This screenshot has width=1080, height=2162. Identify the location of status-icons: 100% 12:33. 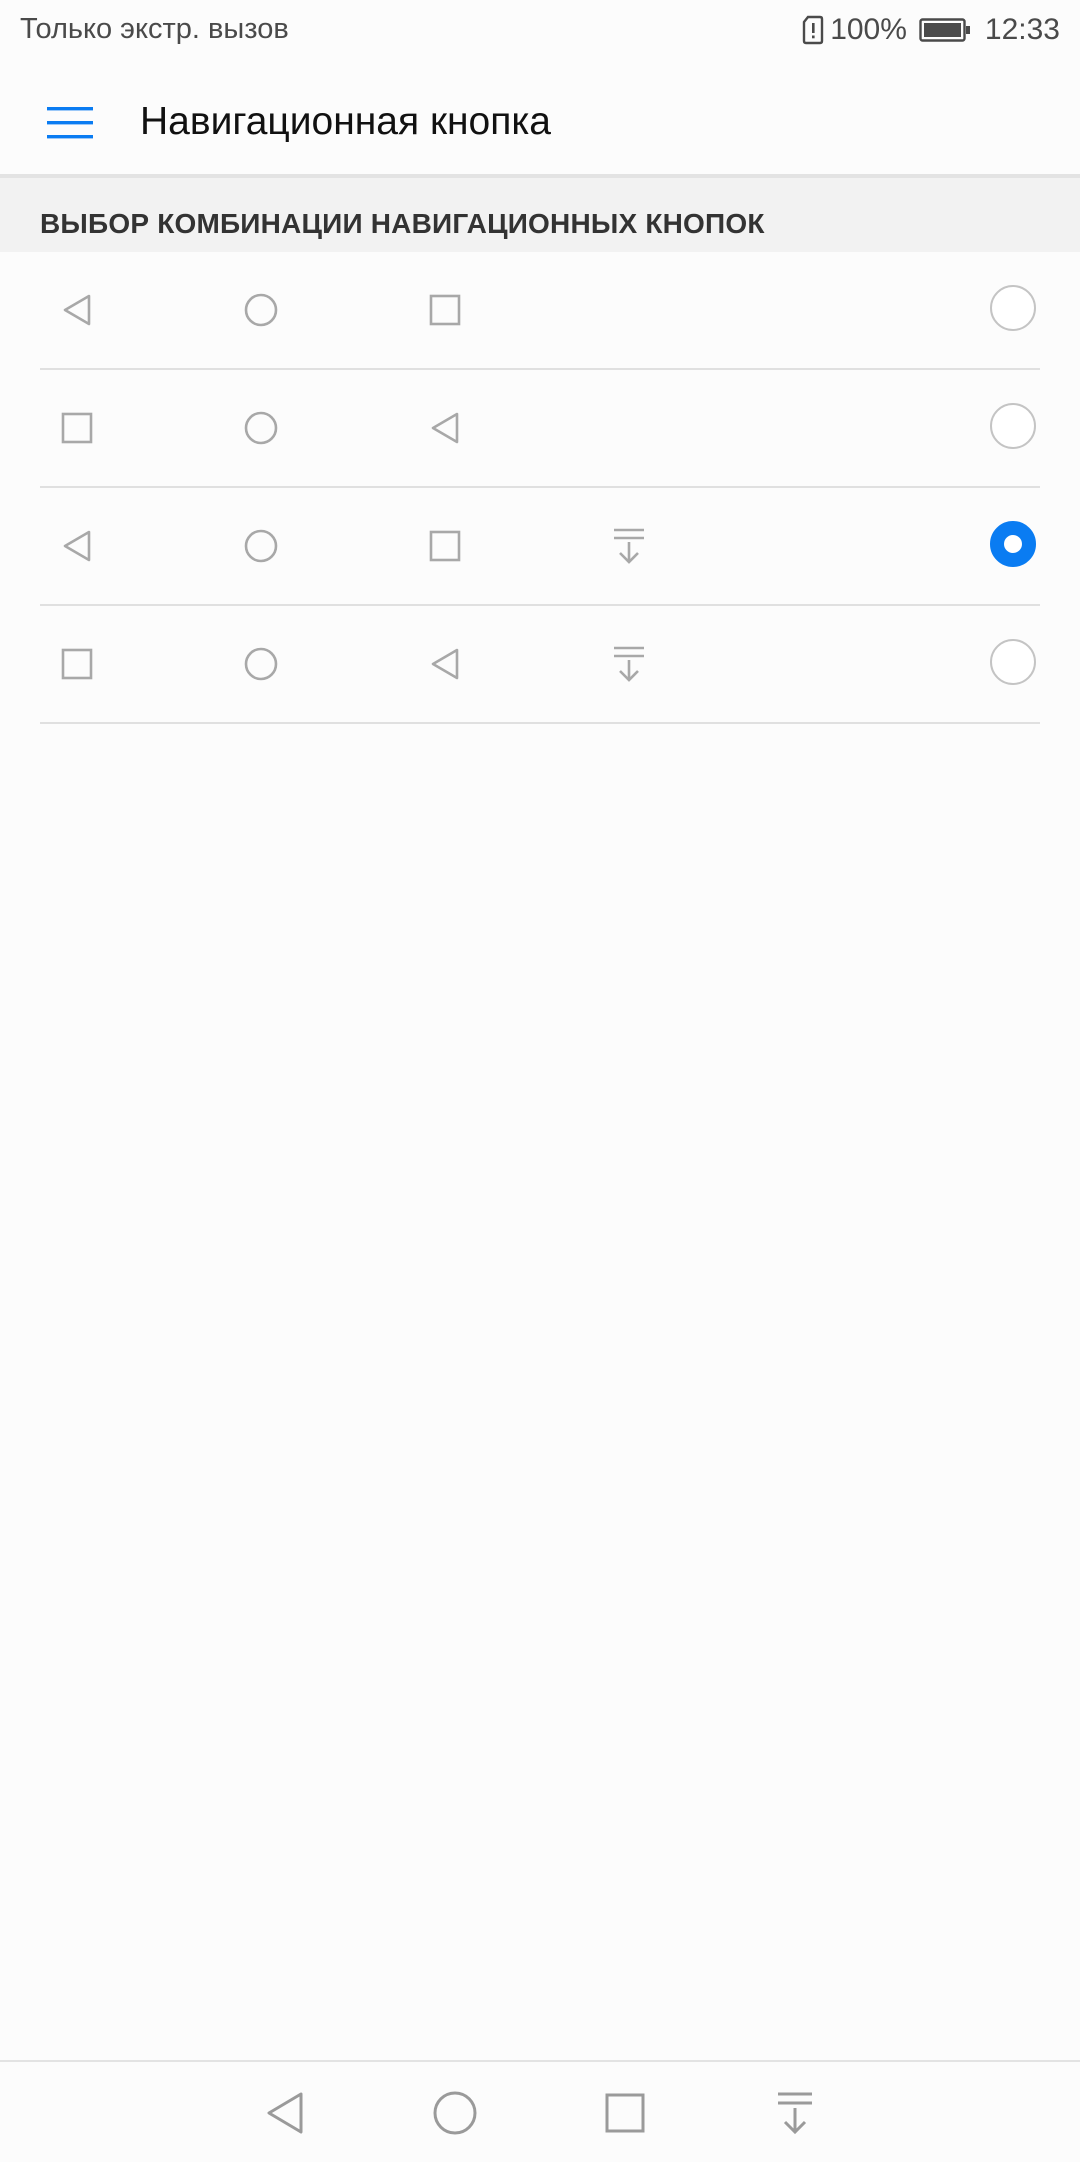
(931, 30).